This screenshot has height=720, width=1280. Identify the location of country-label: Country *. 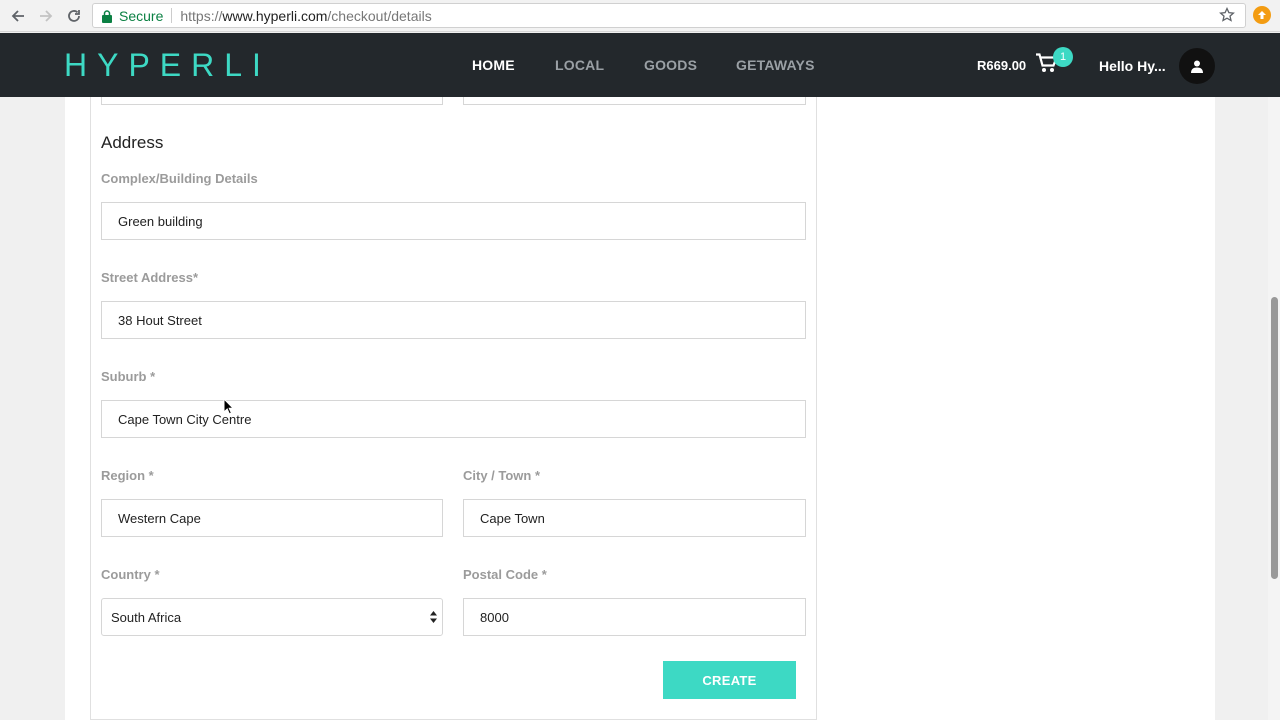
(130, 574).